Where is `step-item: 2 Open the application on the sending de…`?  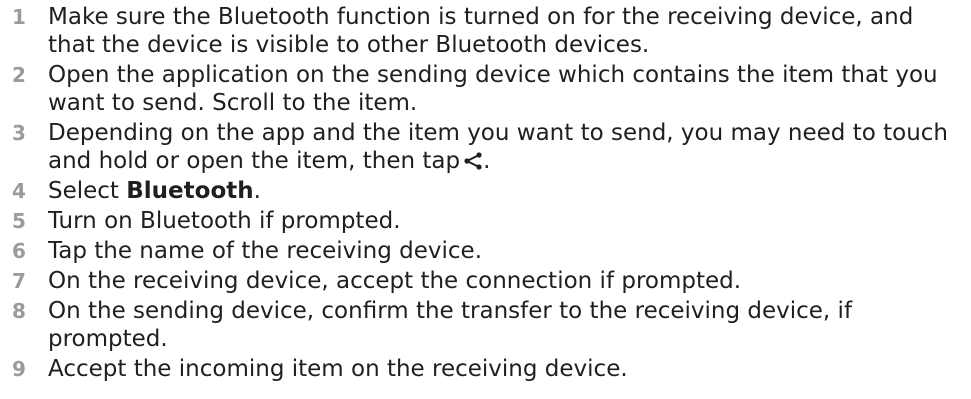 step-item: 2 Open the application on the sending de… is located at coordinates (485, 89).